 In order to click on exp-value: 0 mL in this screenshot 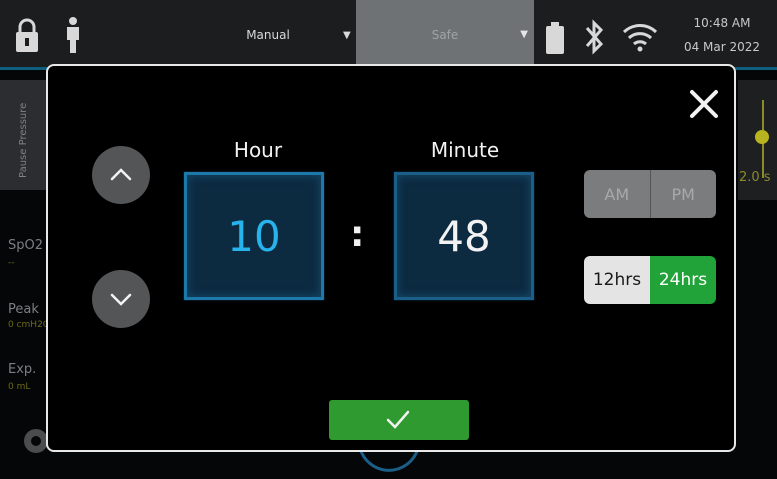, I will do `click(19, 387)`.